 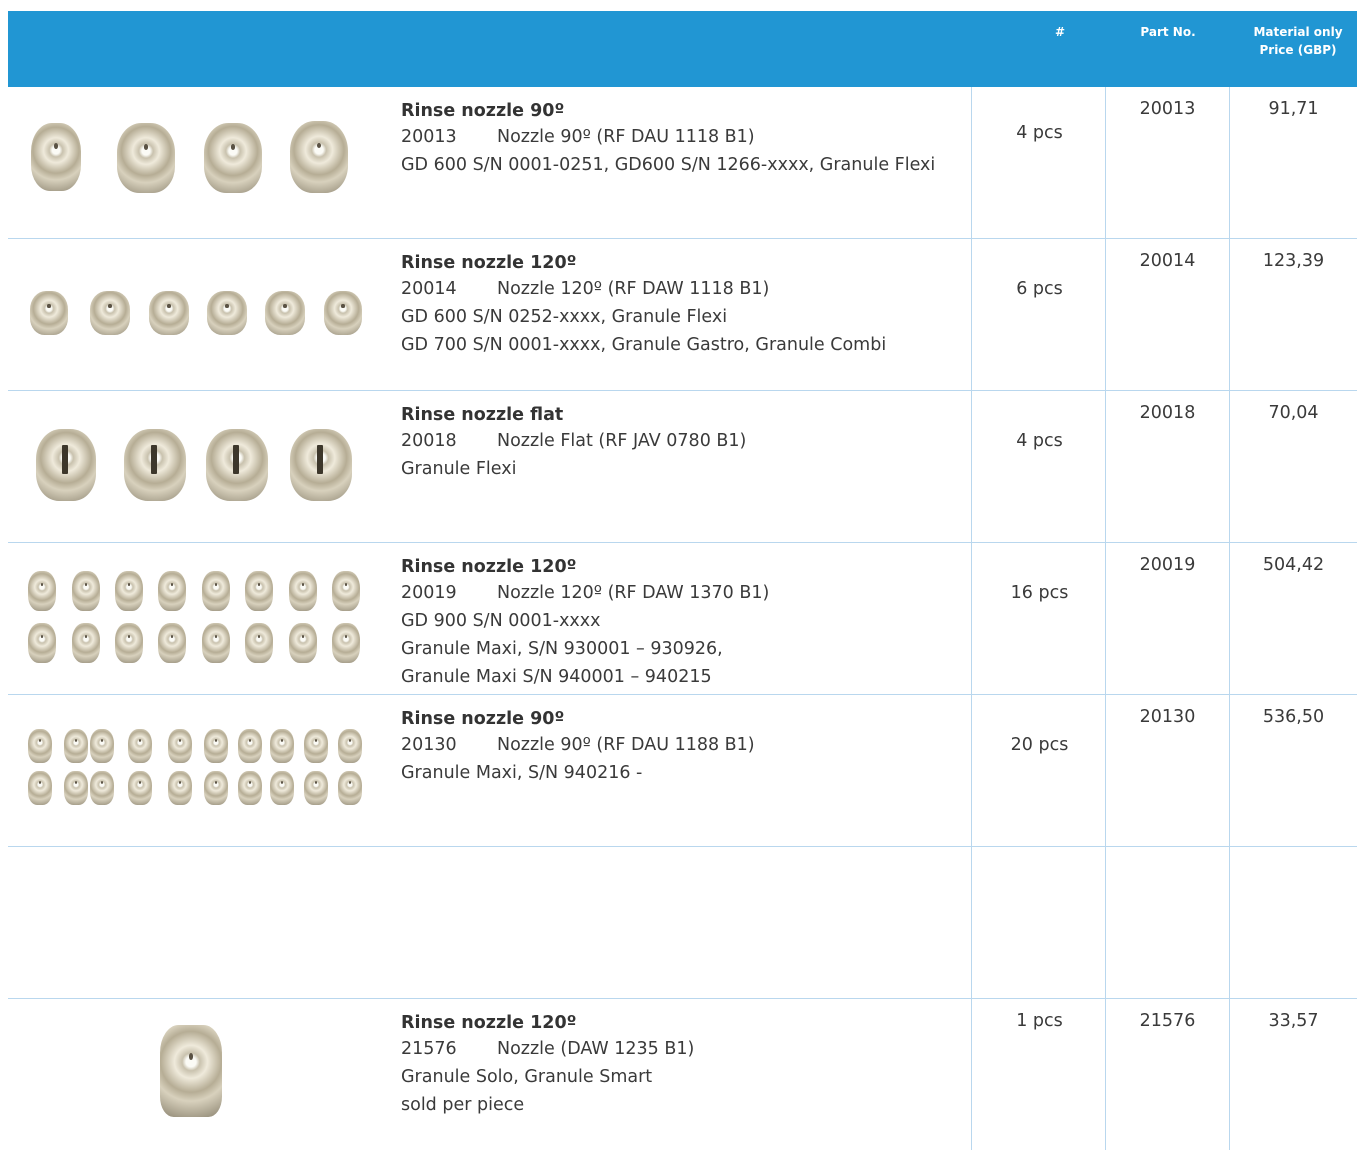 What do you see at coordinates (1293, 109) in the screenshot?
I see `price-cell: 91,71` at bounding box center [1293, 109].